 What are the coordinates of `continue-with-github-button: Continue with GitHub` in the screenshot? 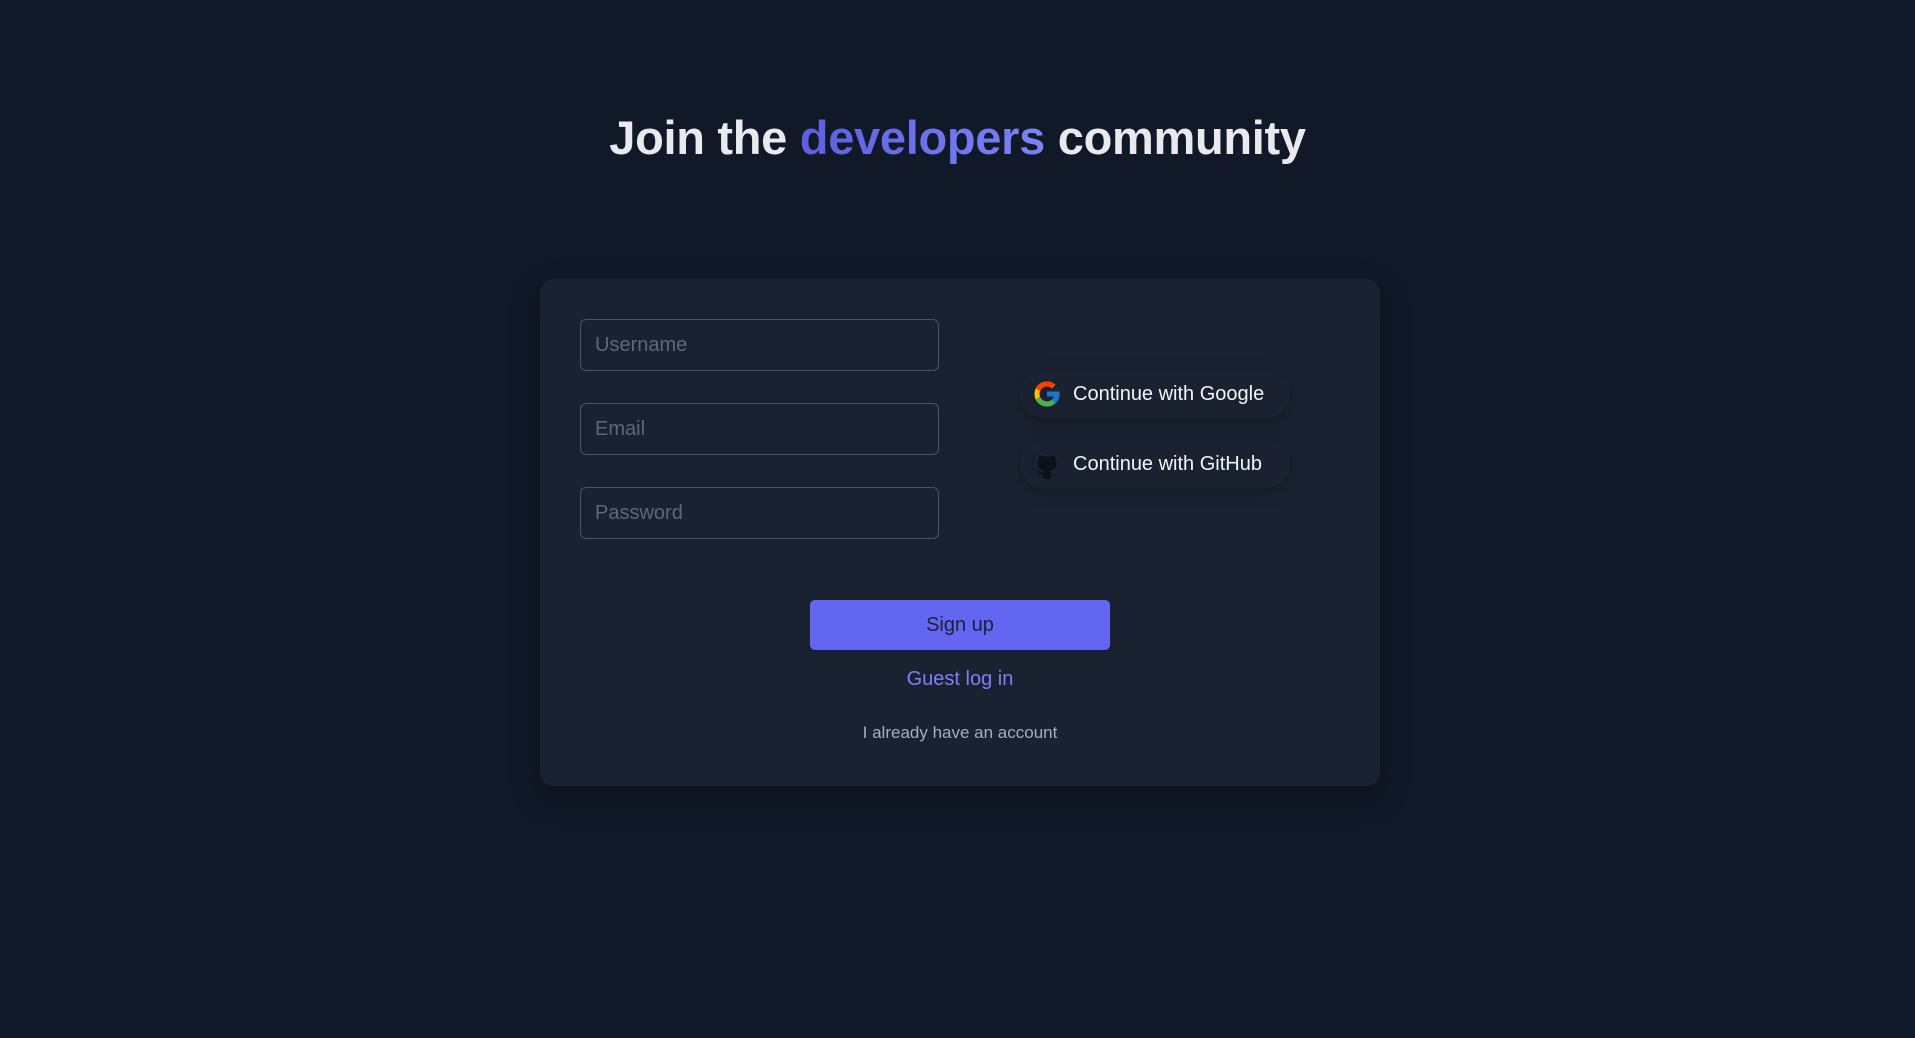 It's located at (1155, 464).